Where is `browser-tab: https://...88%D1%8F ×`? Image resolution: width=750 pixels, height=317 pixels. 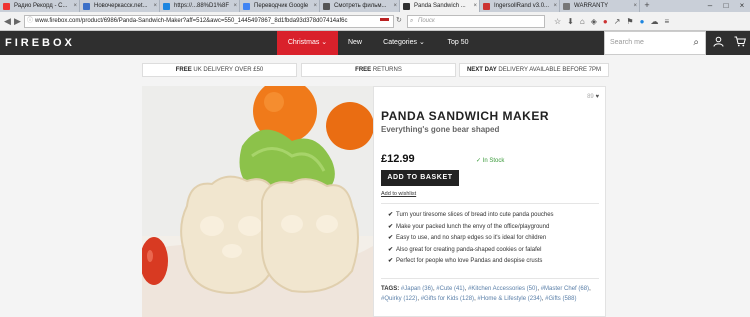 browser-tab: https://...88%D1%8F × is located at coordinates (200, 6).